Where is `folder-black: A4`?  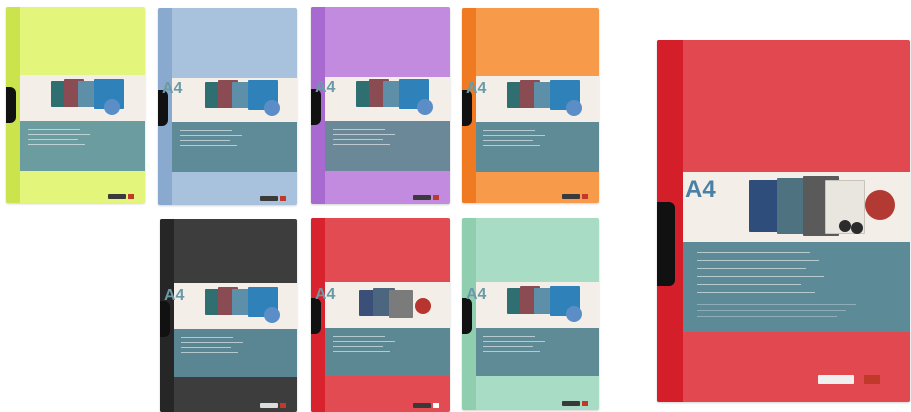
folder-black: A4 is located at coordinates (228, 315).